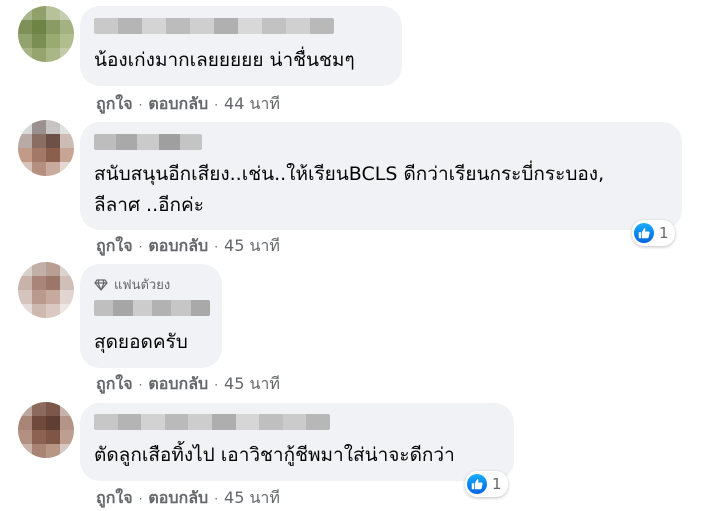  I want to click on comment-text: สุดยอดครับ, so click(141, 342).